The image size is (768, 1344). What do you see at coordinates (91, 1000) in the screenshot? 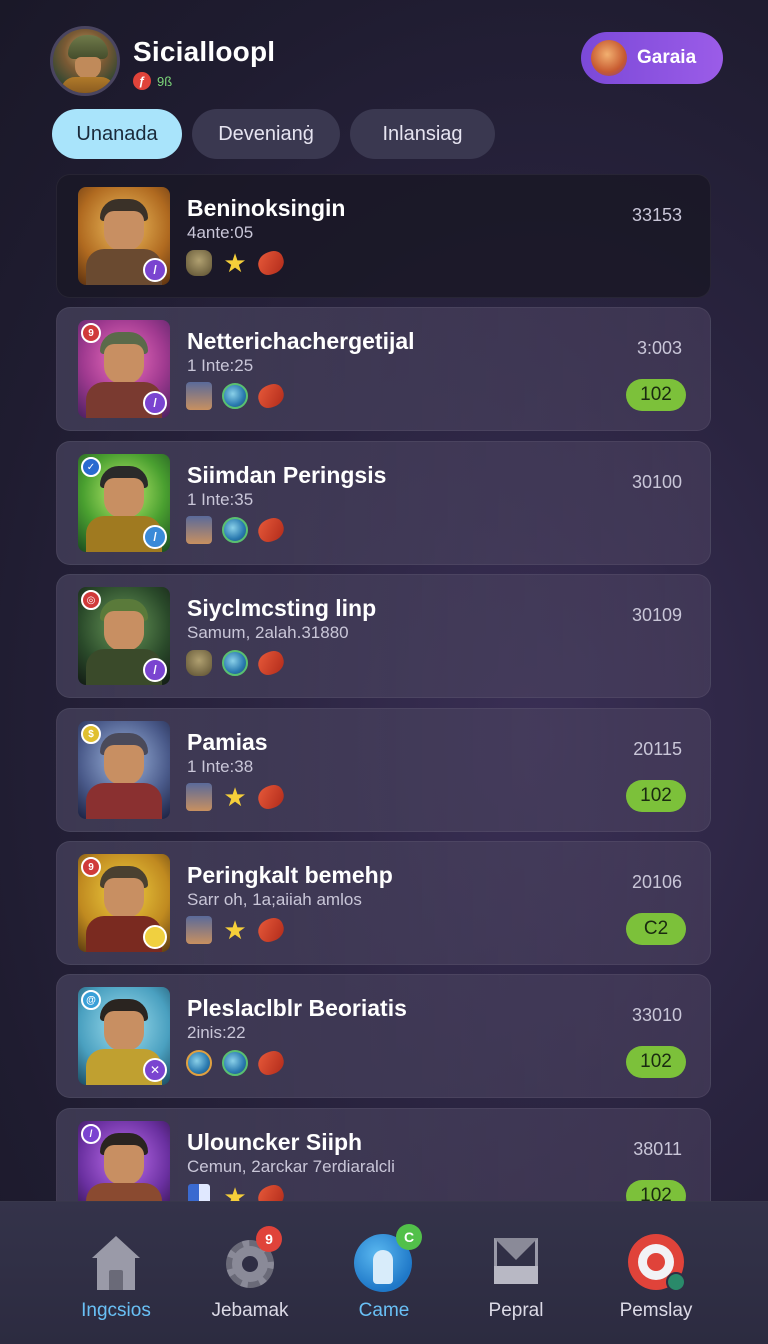
I see `corner-badge-icon: @` at bounding box center [91, 1000].